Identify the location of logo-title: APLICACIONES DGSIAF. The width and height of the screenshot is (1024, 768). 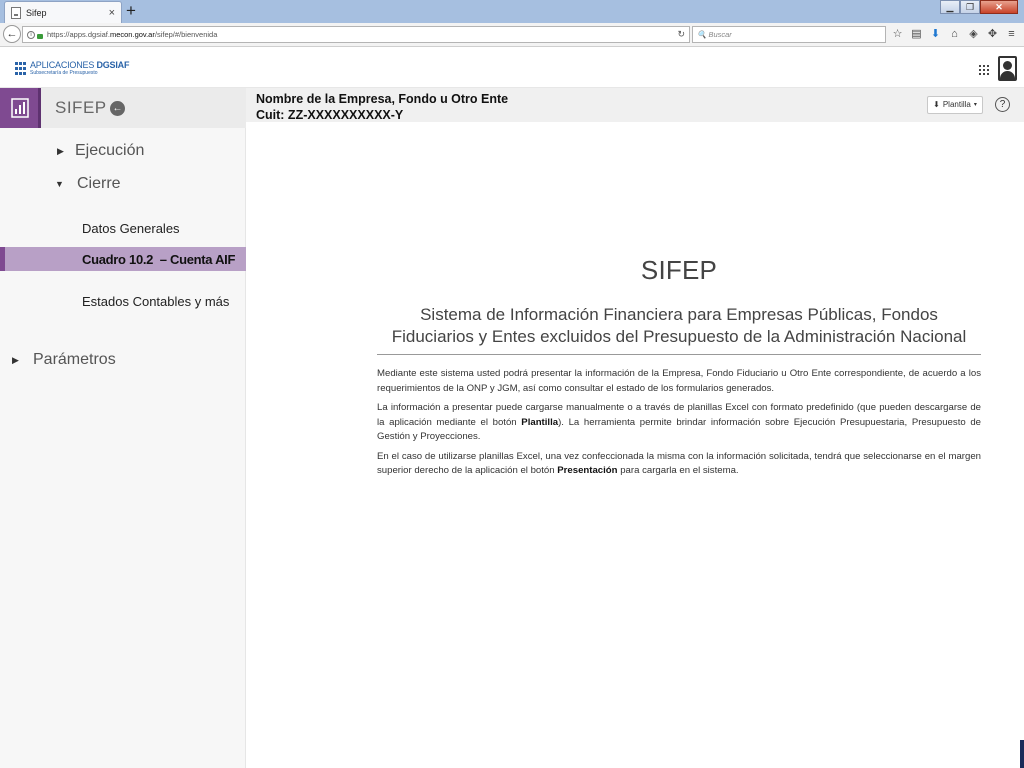
(80, 65).